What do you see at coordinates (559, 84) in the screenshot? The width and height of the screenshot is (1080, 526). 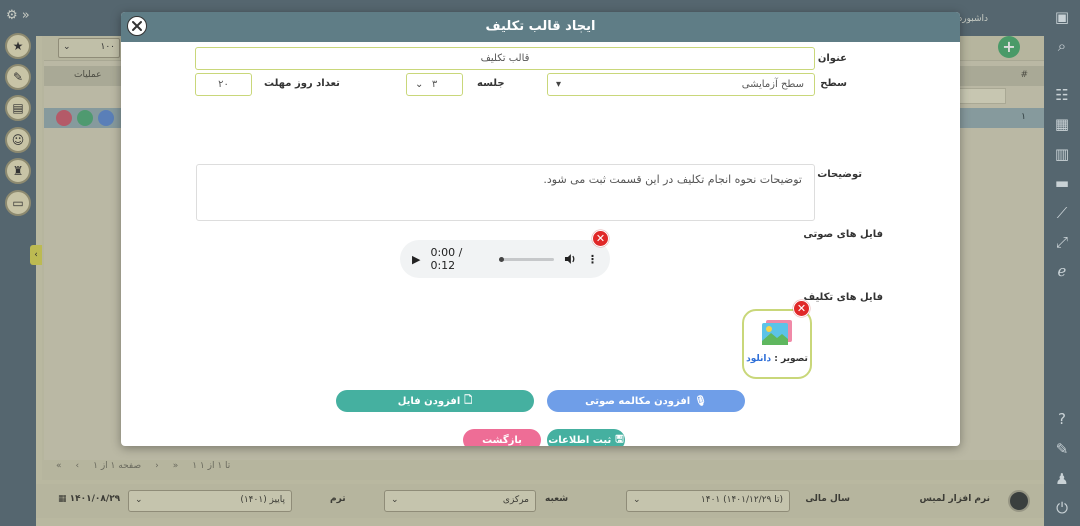 I see `caret-down-icon: ▾` at bounding box center [559, 84].